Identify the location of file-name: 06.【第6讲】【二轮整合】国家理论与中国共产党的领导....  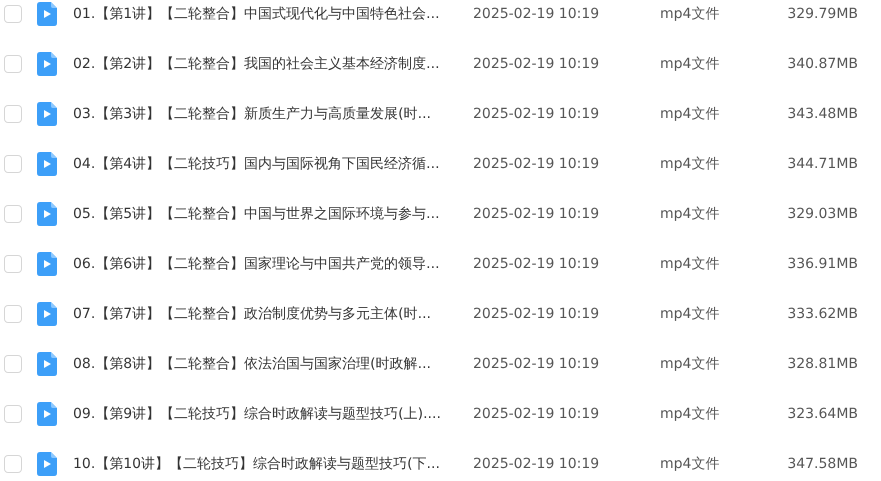
(257, 264).